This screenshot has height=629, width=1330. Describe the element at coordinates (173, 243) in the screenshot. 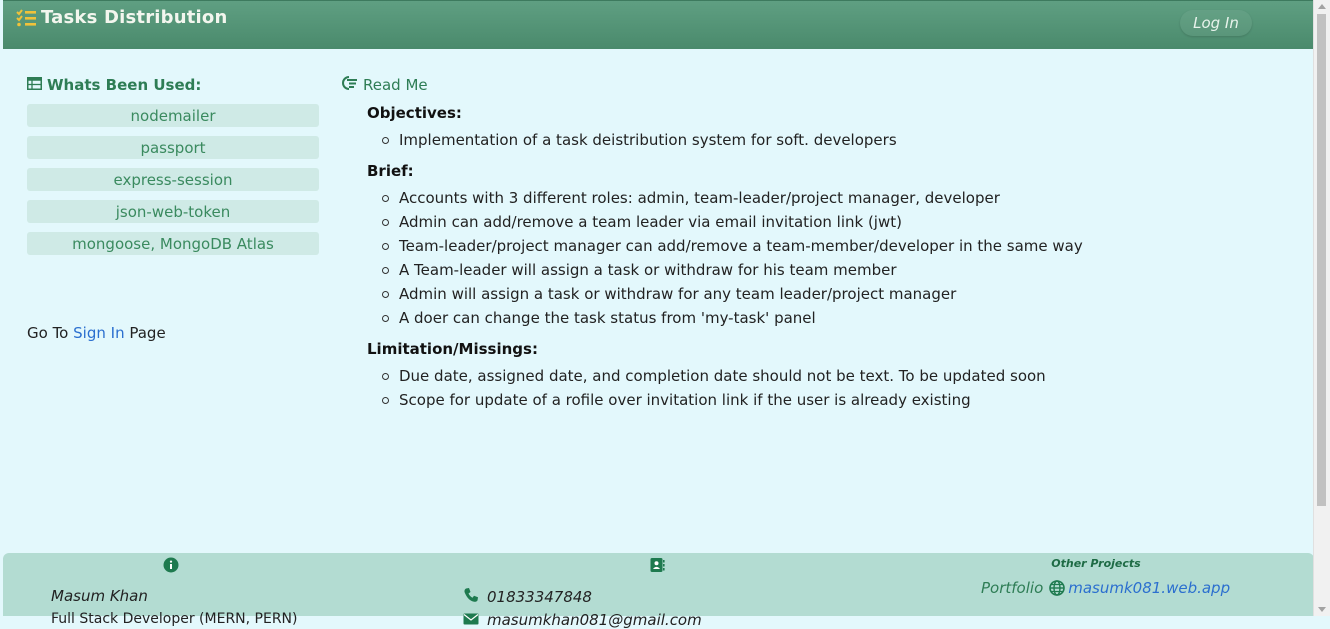

I see `tool-item: mongoose, MongoDB Atlas` at that location.